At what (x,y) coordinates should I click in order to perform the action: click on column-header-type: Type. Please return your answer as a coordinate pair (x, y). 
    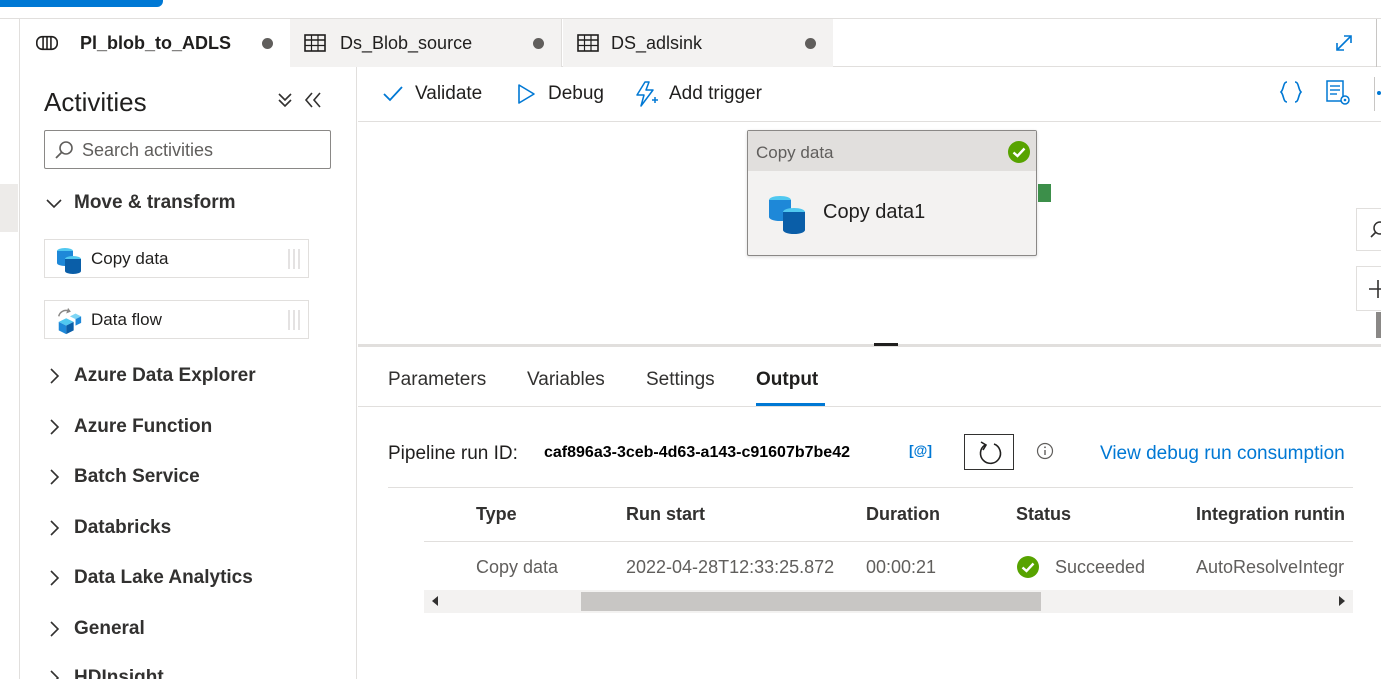
    Looking at the image, I should click on (496, 514).